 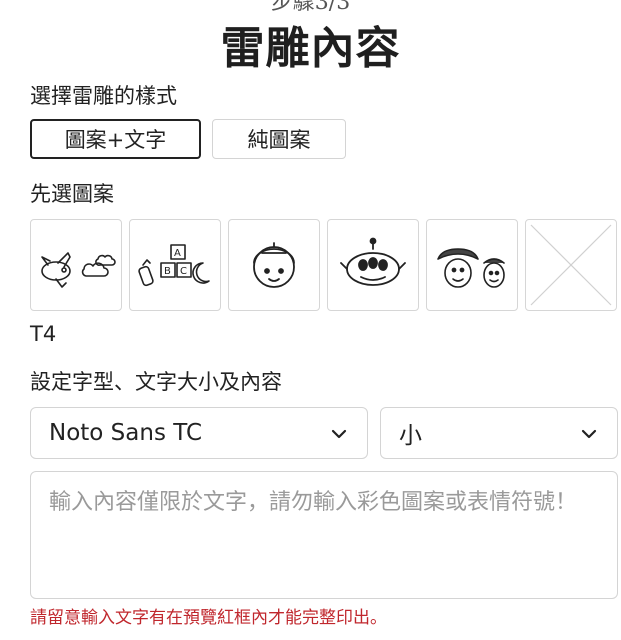 I want to click on pattern-tile-airplane, so click(x=76, y=265).